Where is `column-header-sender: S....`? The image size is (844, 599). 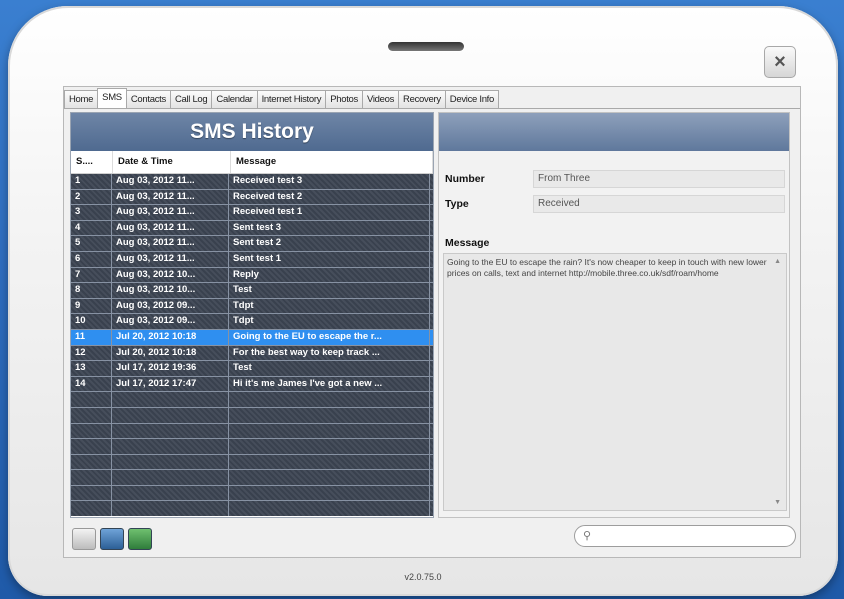 column-header-sender: S.... is located at coordinates (92, 162).